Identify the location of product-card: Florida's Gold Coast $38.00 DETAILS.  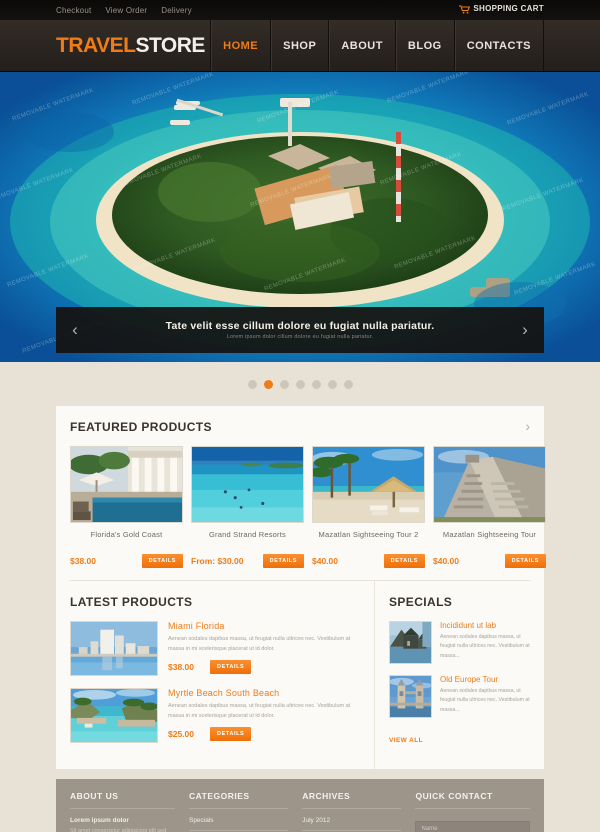
(126, 507).